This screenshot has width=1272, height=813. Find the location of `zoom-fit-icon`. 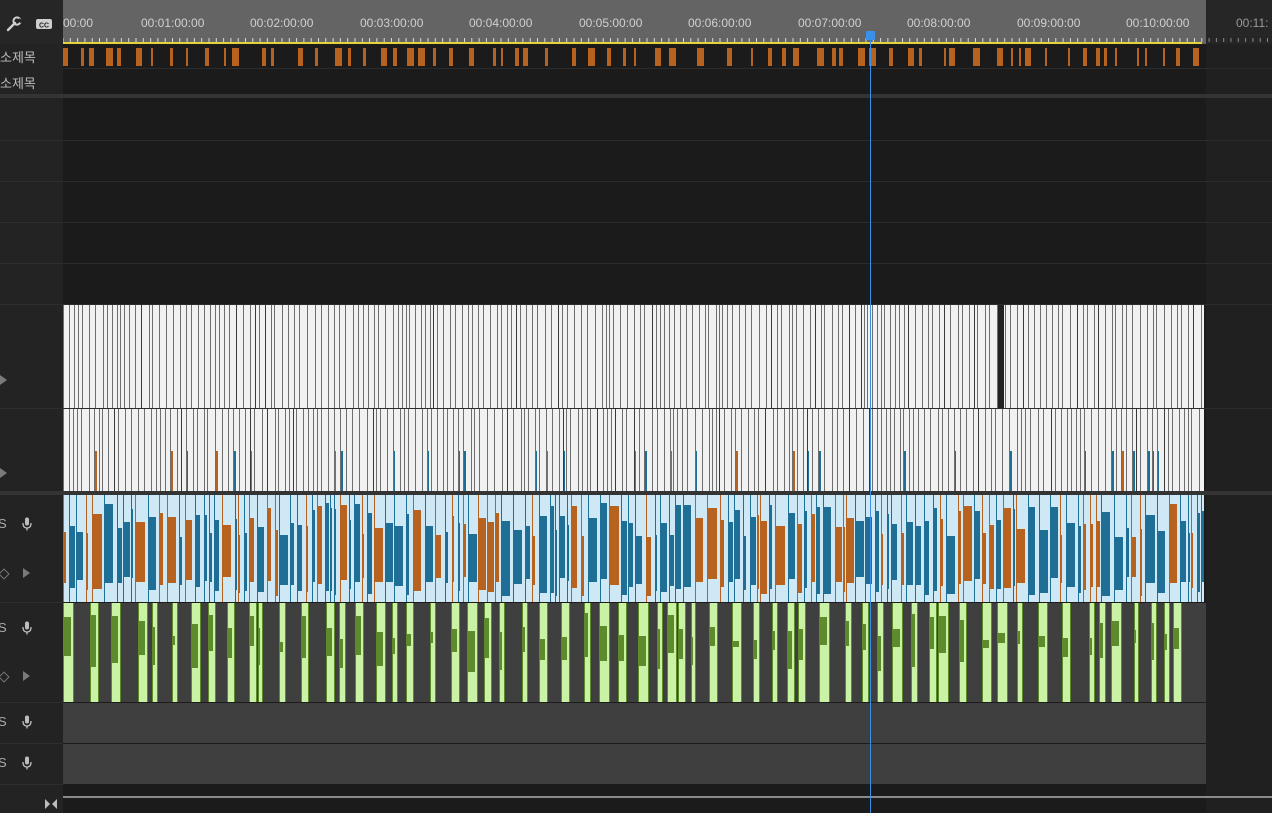

zoom-fit-icon is located at coordinates (51, 804).